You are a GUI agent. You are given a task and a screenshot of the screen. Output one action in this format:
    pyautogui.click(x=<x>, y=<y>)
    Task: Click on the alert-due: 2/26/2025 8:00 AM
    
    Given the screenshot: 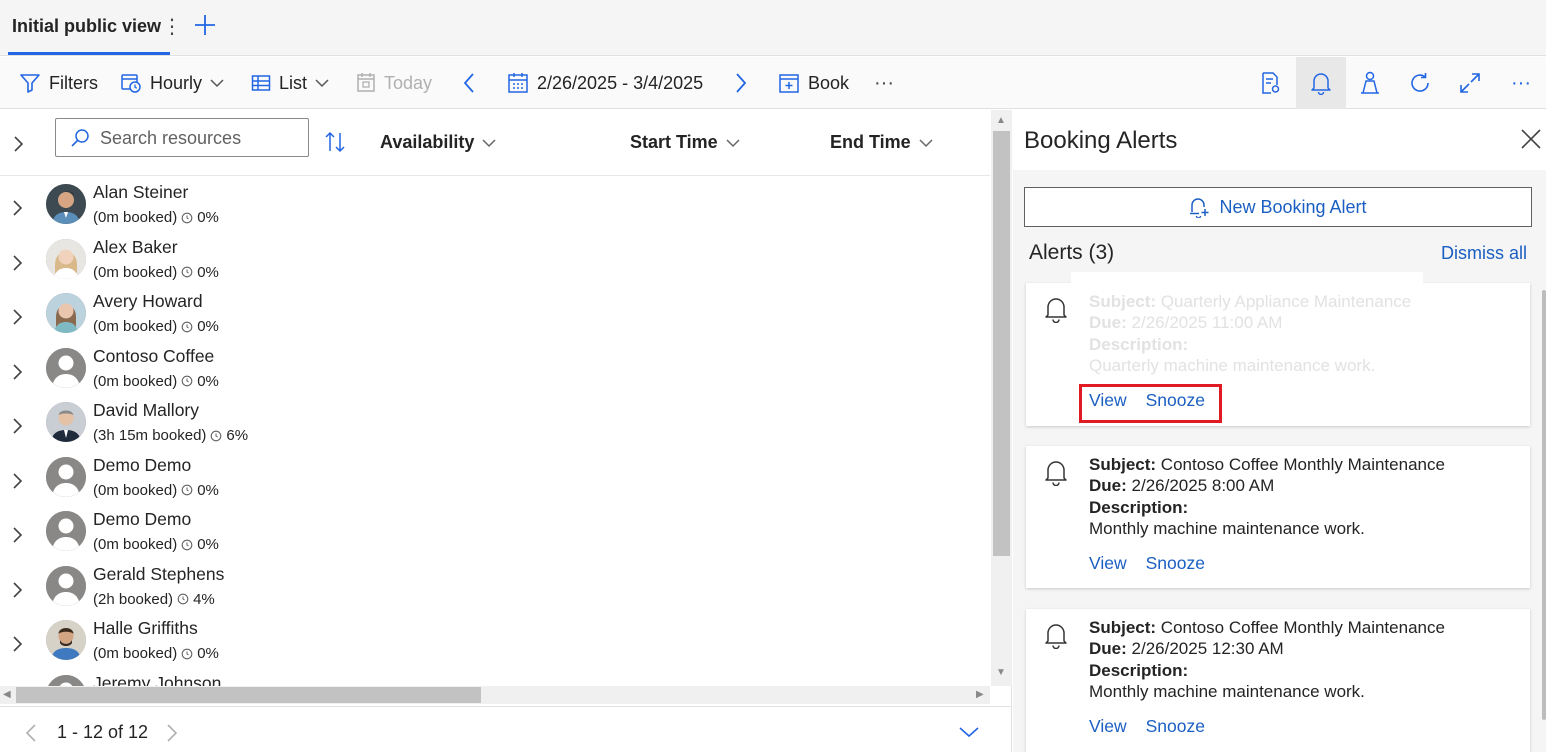 What is the action you would take?
    pyautogui.click(x=1203, y=486)
    